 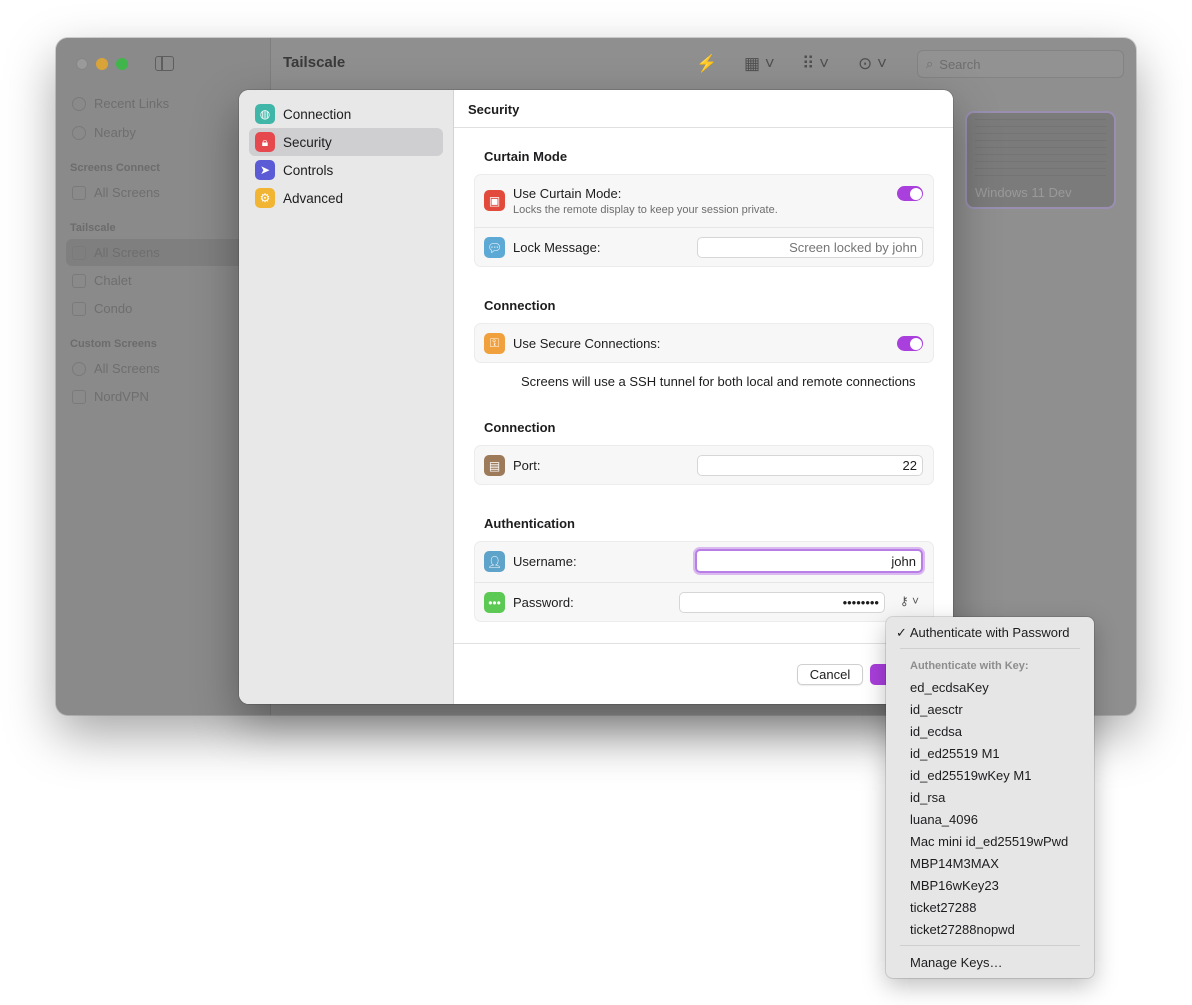 I want to click on nav-security: 🔒︎ Security, so click(x=346, y=142).